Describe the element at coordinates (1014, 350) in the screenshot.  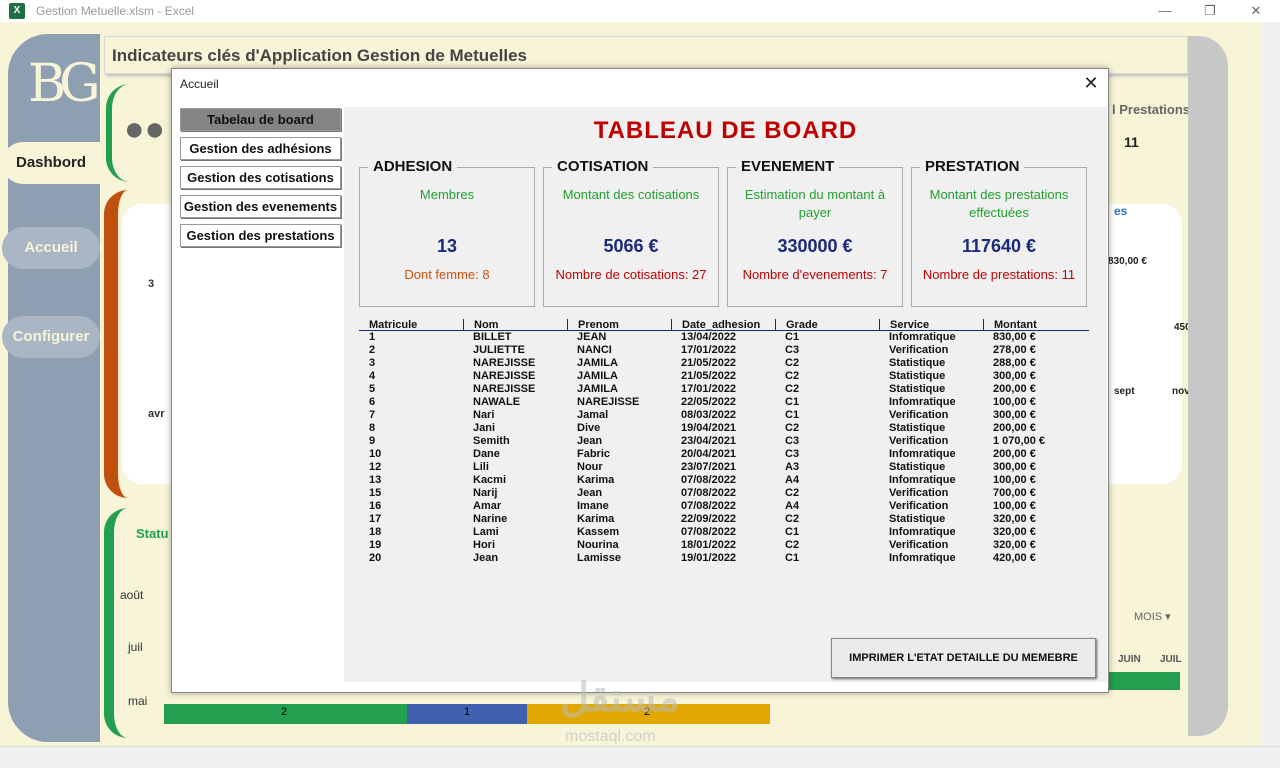
I see `cell-montant: 278,00 €` at that location.